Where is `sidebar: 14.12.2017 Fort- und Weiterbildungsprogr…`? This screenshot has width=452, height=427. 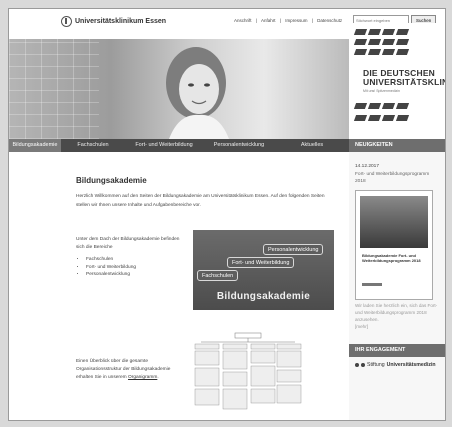
sidebar: 14.12.2017 Fort- und Weiterbildungsprogr… is located at coordinates (397, 286).